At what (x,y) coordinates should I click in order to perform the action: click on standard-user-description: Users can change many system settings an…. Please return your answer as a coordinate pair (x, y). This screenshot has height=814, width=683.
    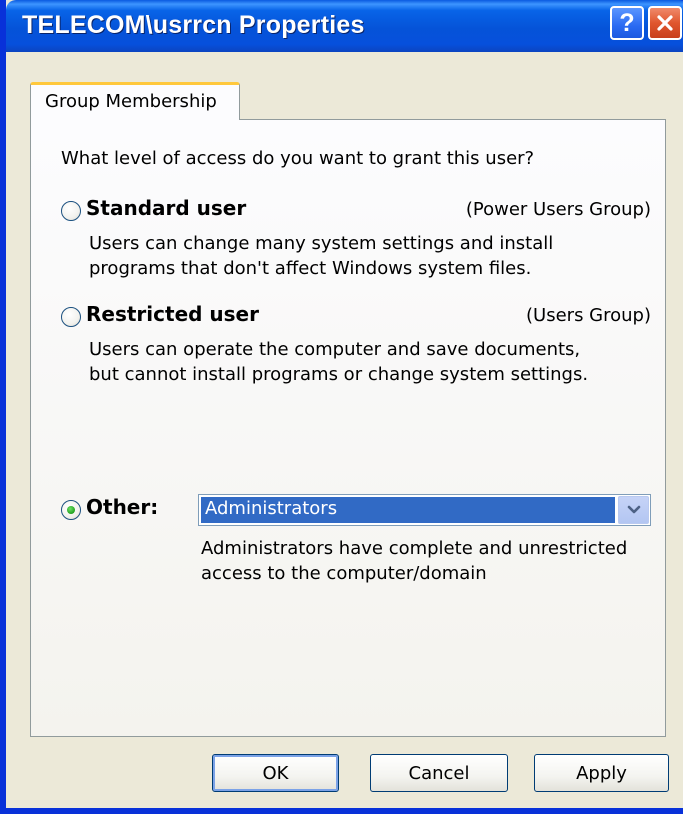
    Looking at the image, I should click on (321, 256).